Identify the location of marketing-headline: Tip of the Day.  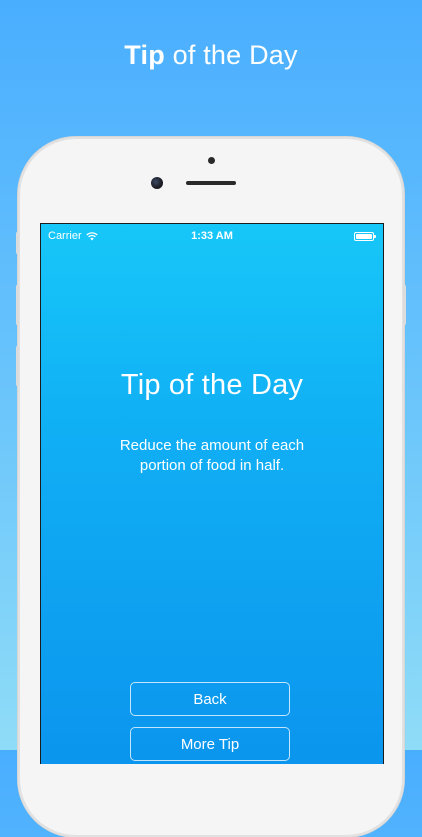
(211, 55).